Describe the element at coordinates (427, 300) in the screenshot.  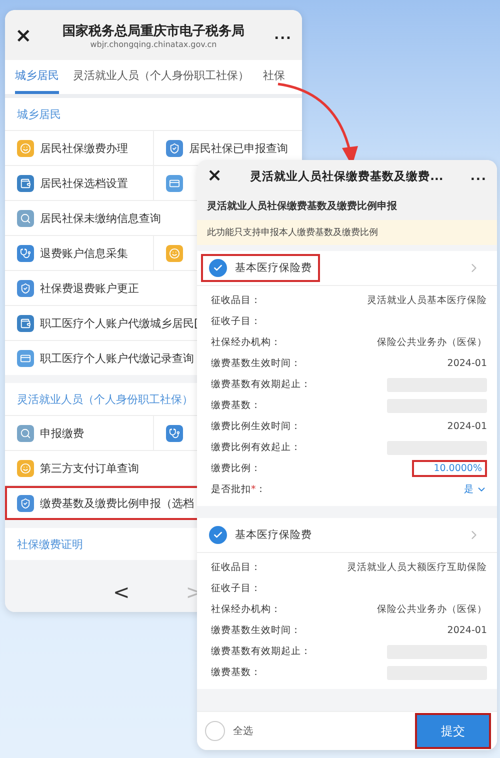
I see `field-value: 灵活就业人员基本医疗保险` at that location.